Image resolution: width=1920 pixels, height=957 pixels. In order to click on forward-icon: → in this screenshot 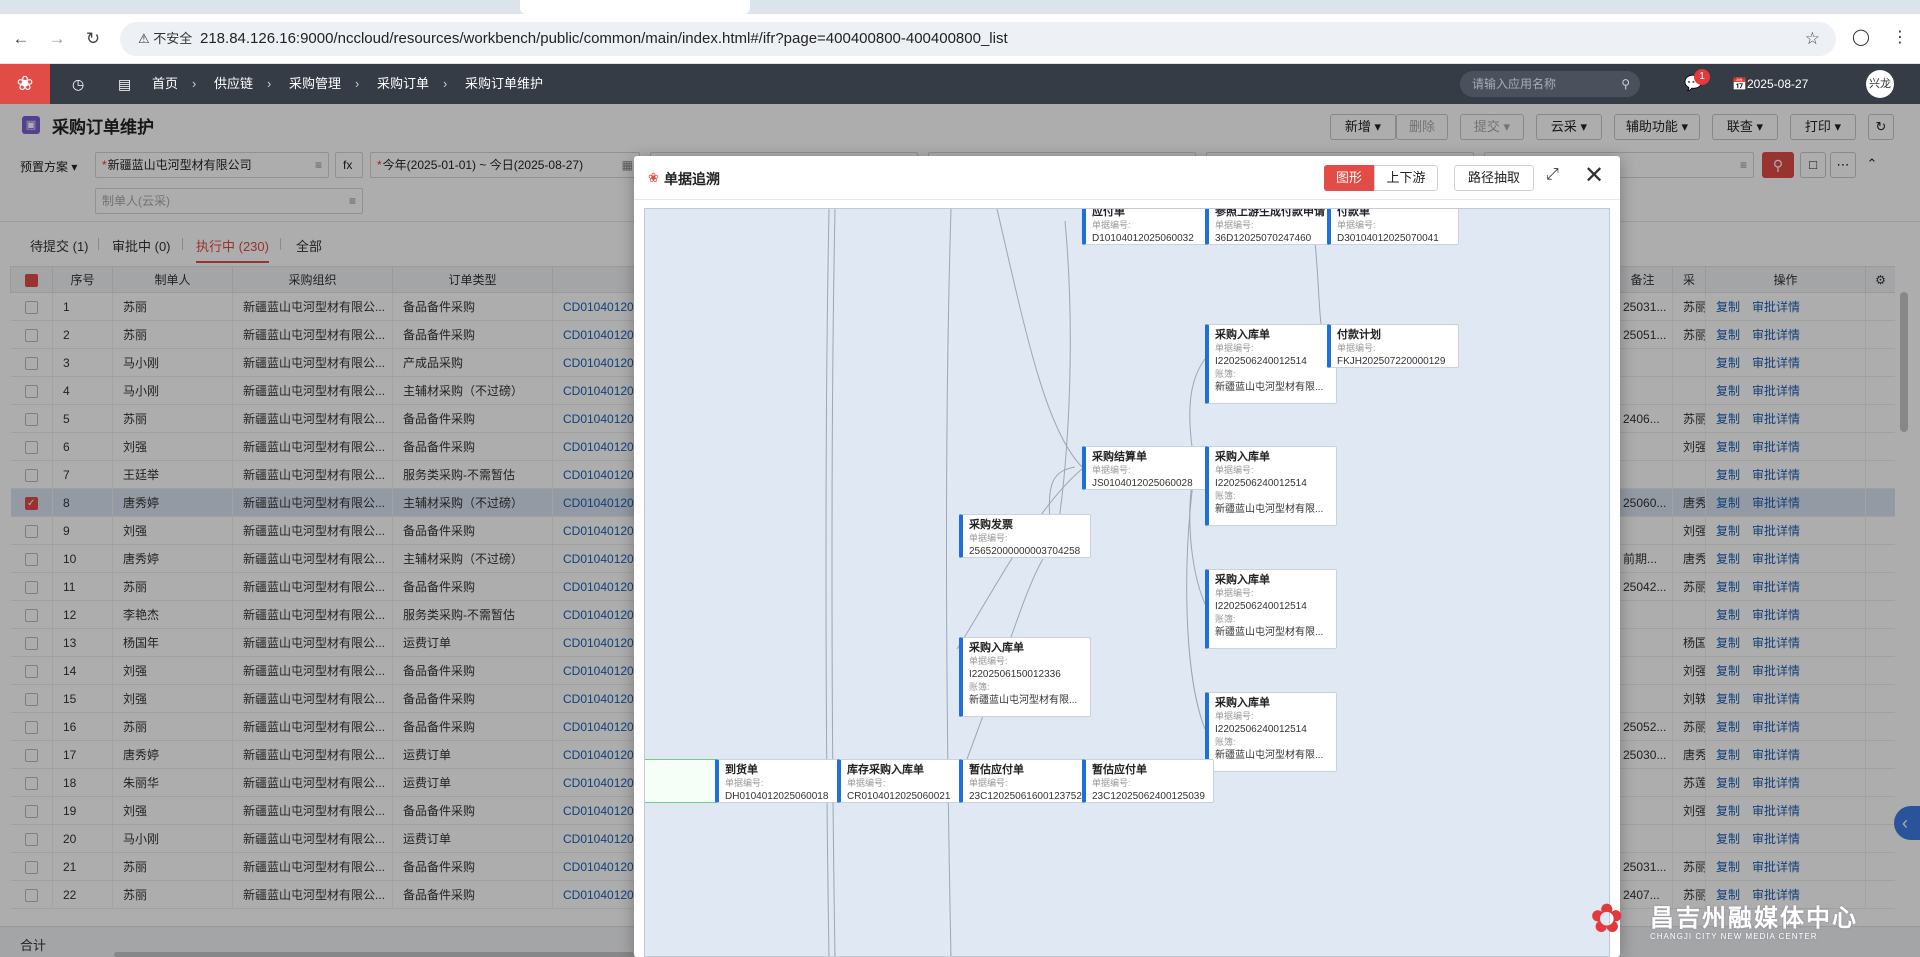, I will do `click(57, 39)`.